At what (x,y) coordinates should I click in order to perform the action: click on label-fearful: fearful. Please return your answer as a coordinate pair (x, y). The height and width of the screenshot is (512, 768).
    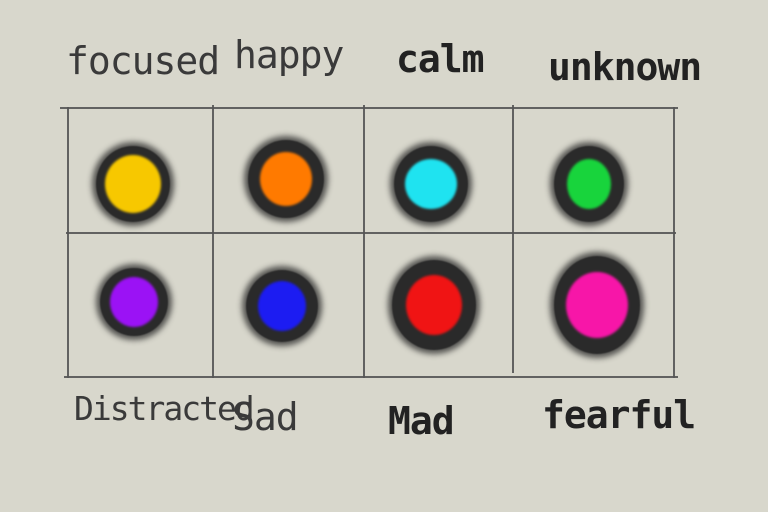
    Looking at the image, I should click on (619, 415).